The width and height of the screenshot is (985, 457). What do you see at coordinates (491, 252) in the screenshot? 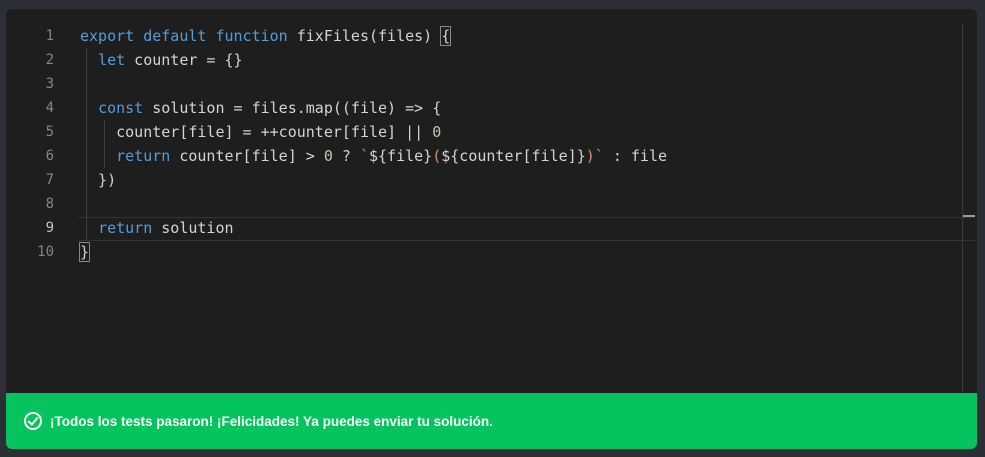
I see `code-line: 10}` at bounding box center [491, 252].